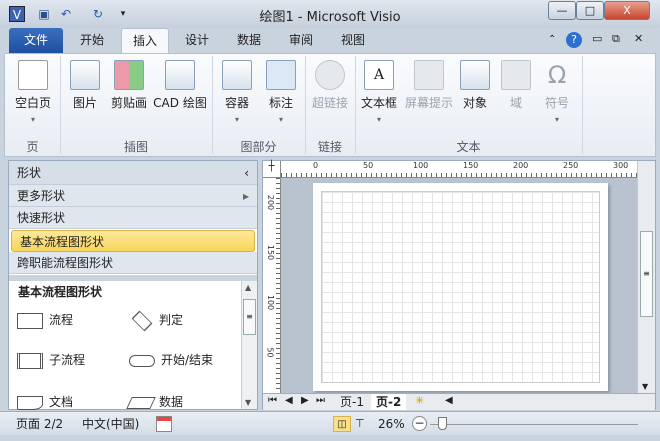 The height and width of the screenshot is (441, 660). Describe the element at coordinates (521, 165) in the screenshot. I see `ruler-tick-label: 200` at that location.